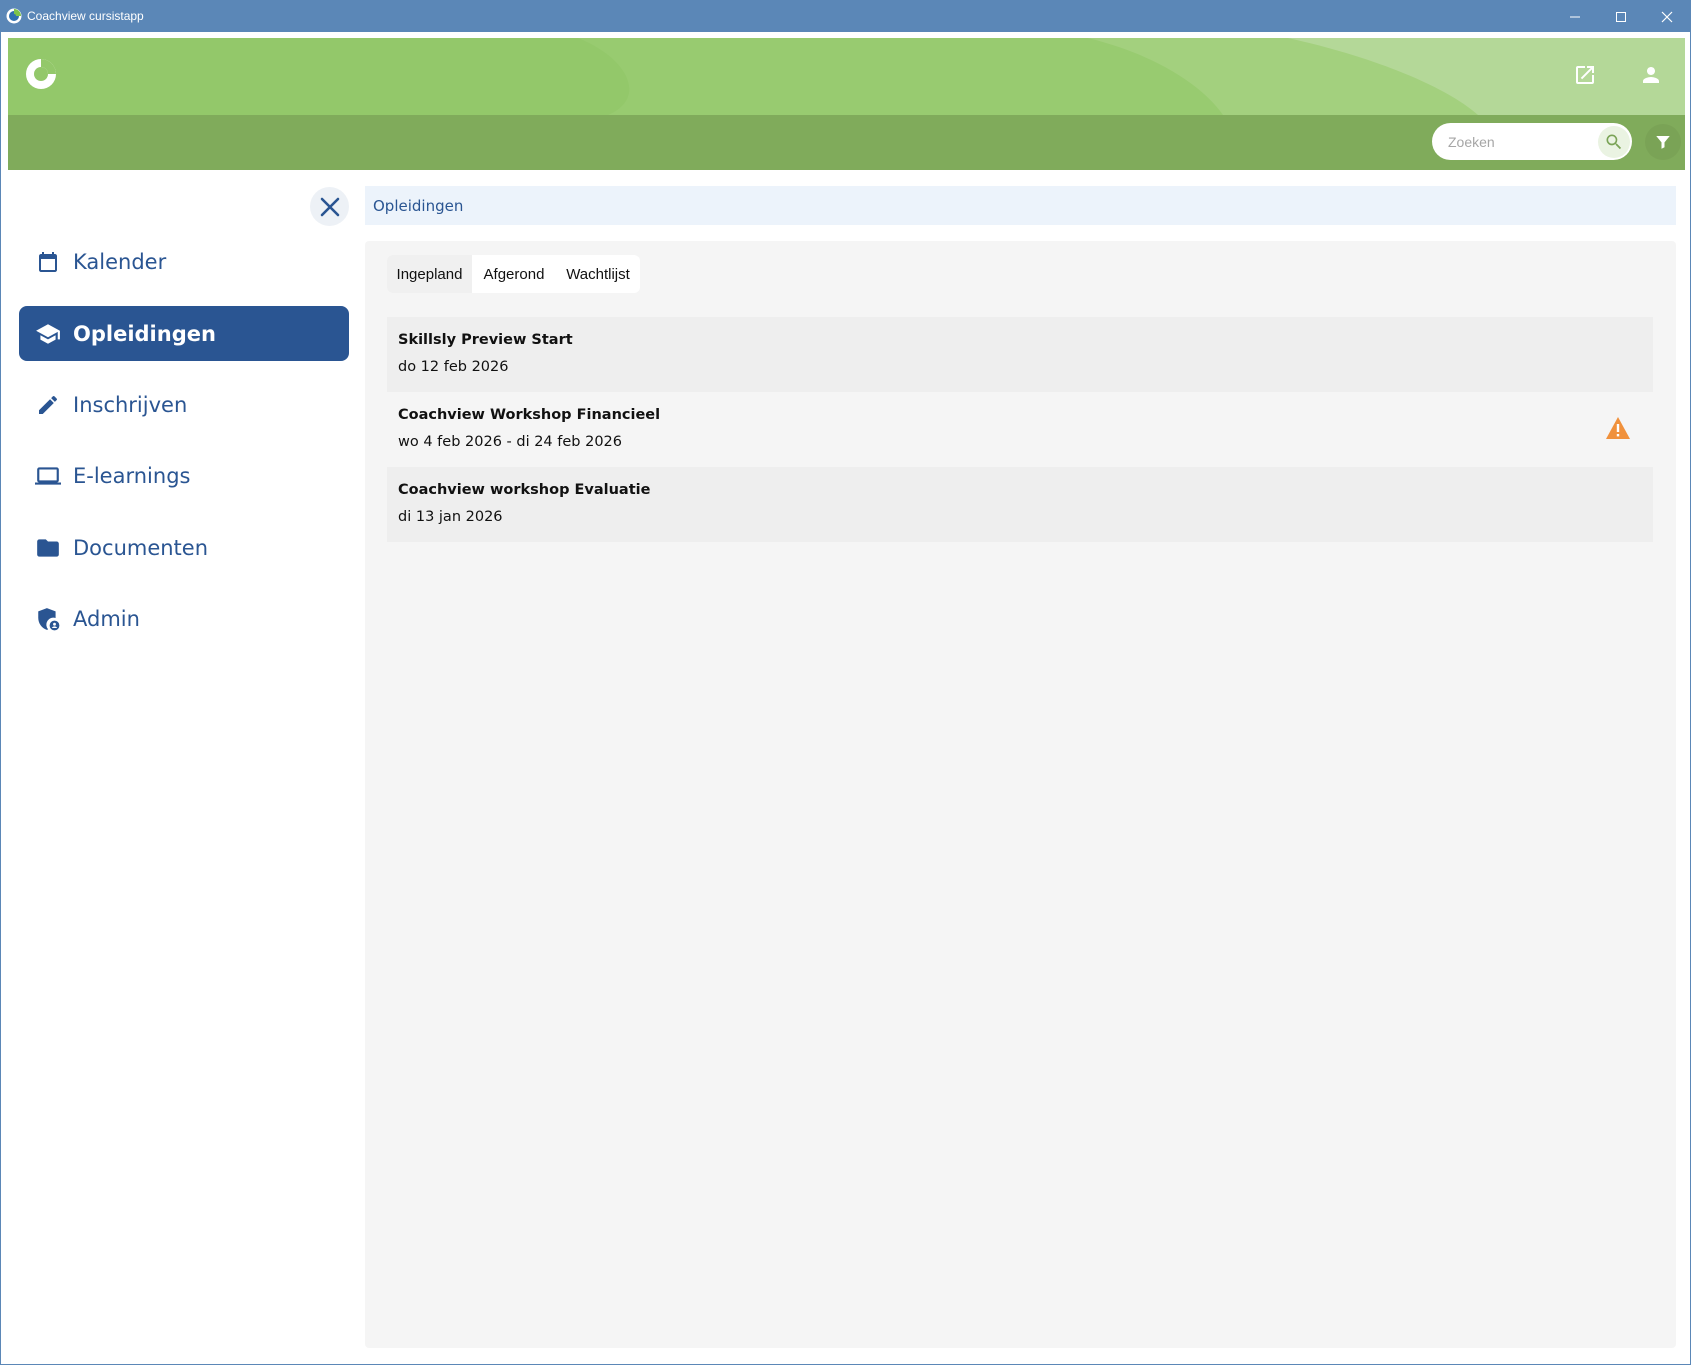 This screenshot has width=1691, height=1365. I want to click on app-header, so click(846, 104).